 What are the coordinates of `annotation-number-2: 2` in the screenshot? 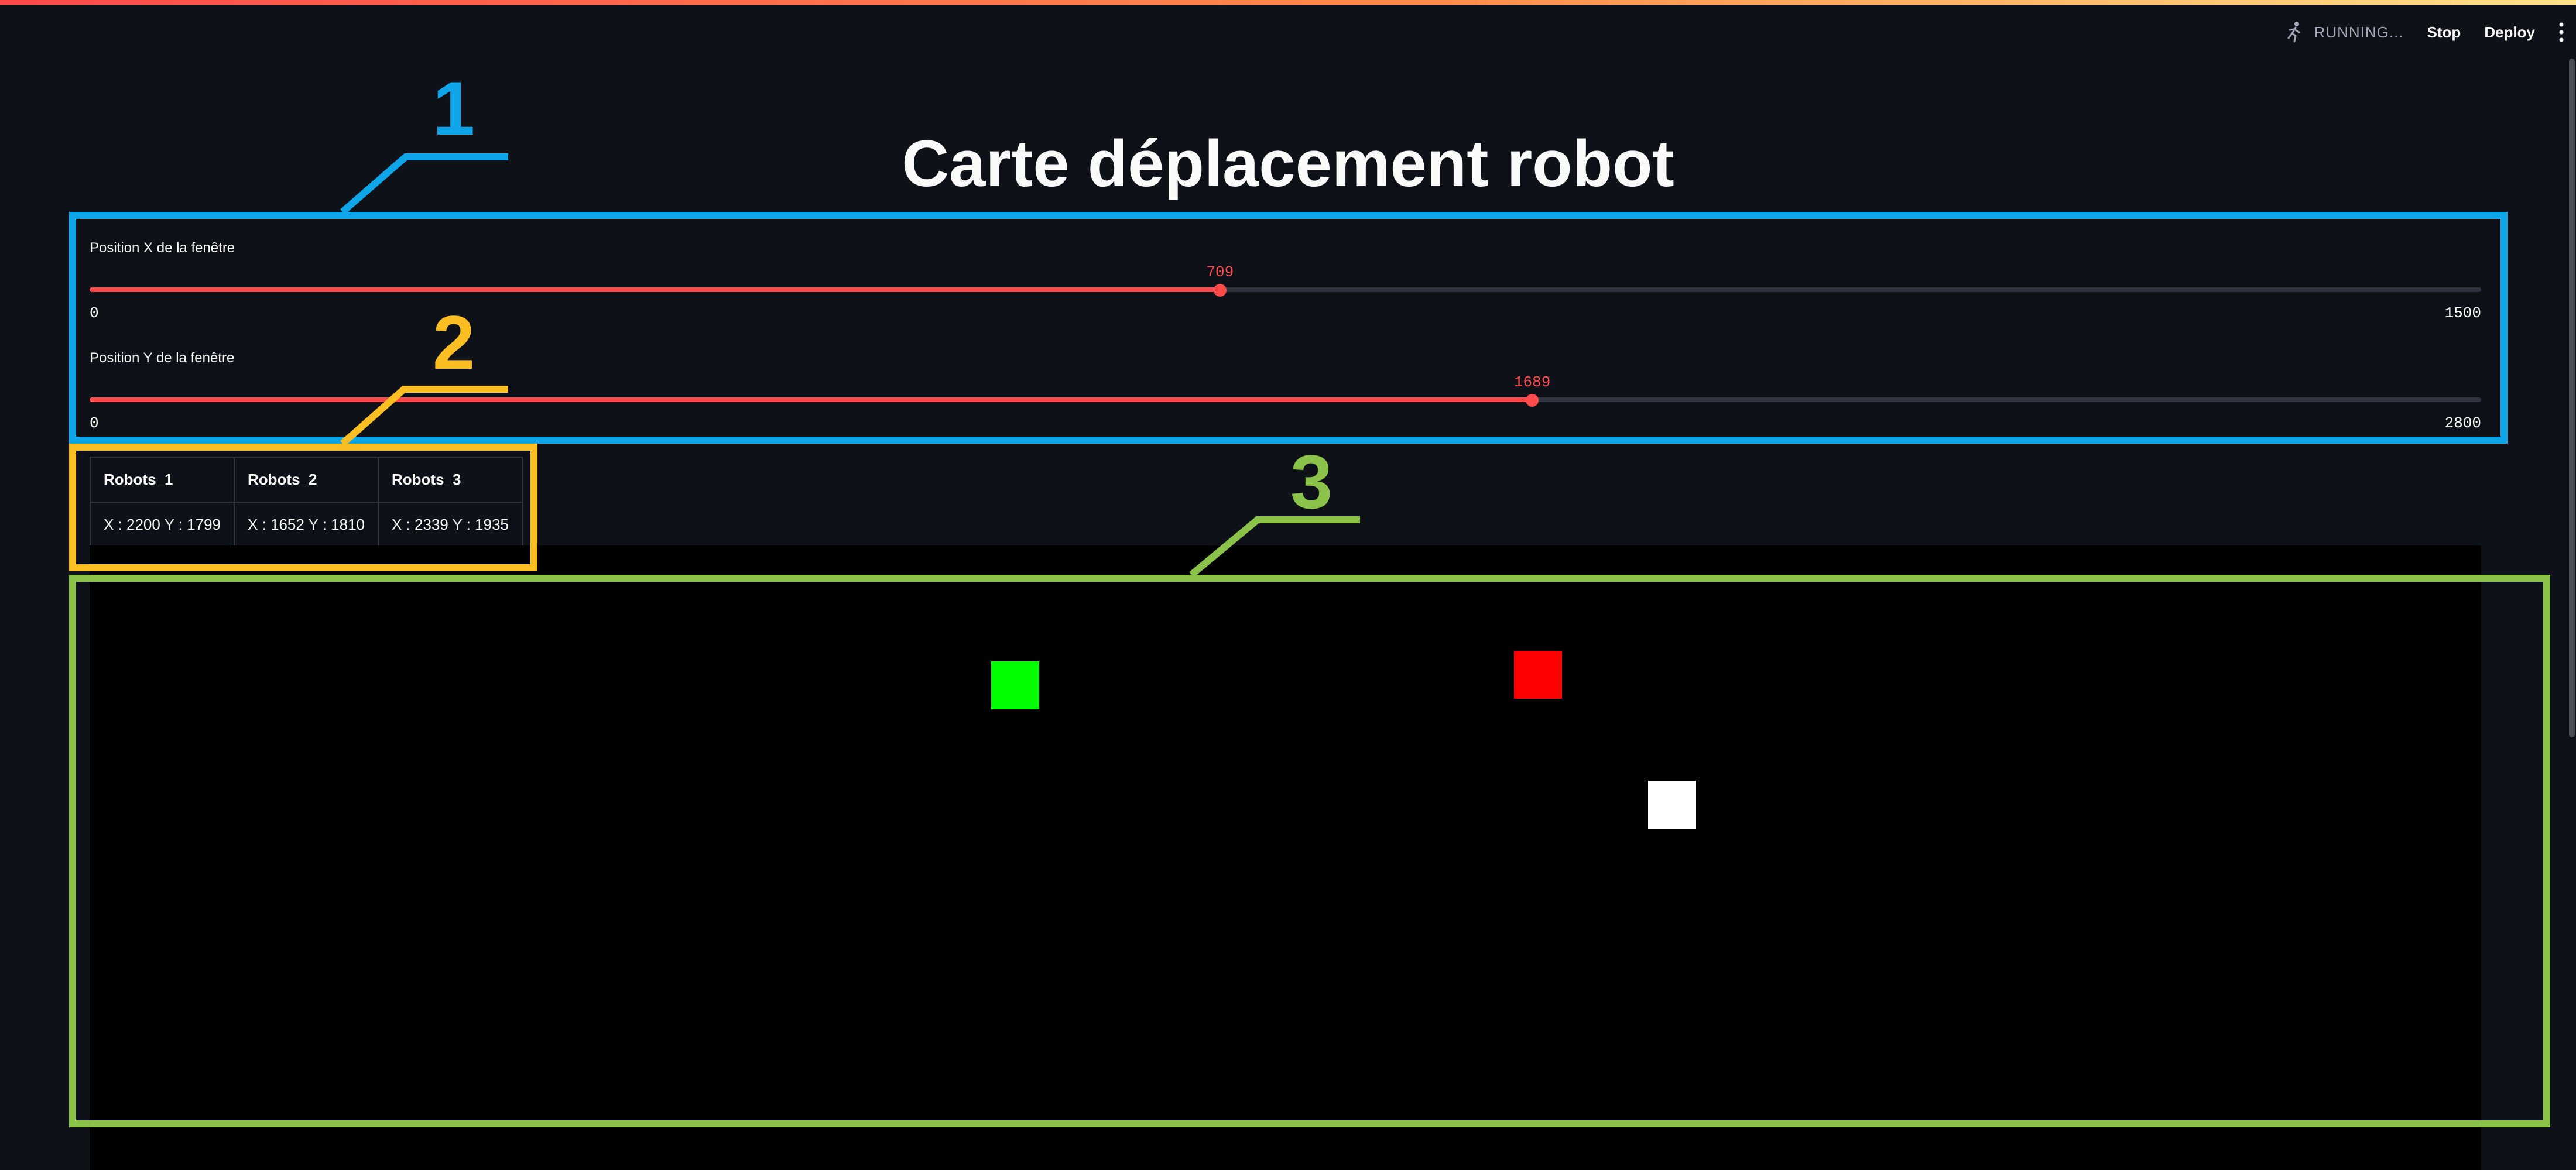 It's located at (454, 342).